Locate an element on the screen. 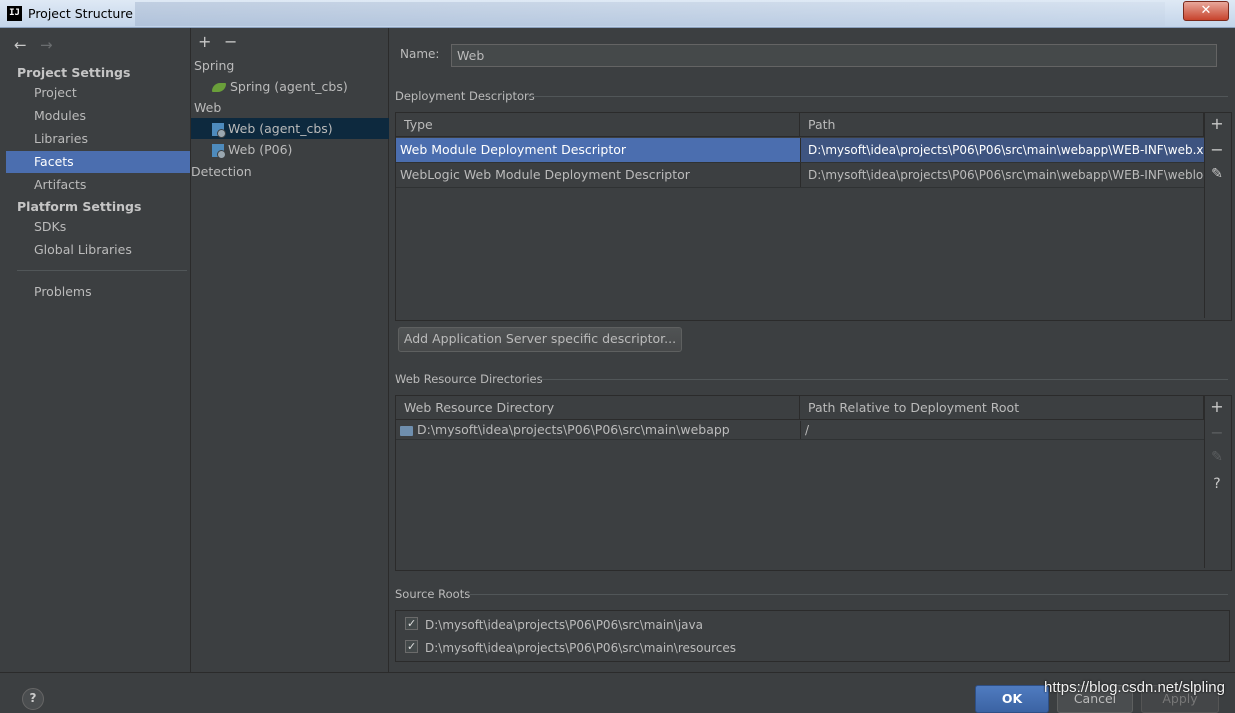  tree-group-spring: Spring is located at coordinates (214, 65).